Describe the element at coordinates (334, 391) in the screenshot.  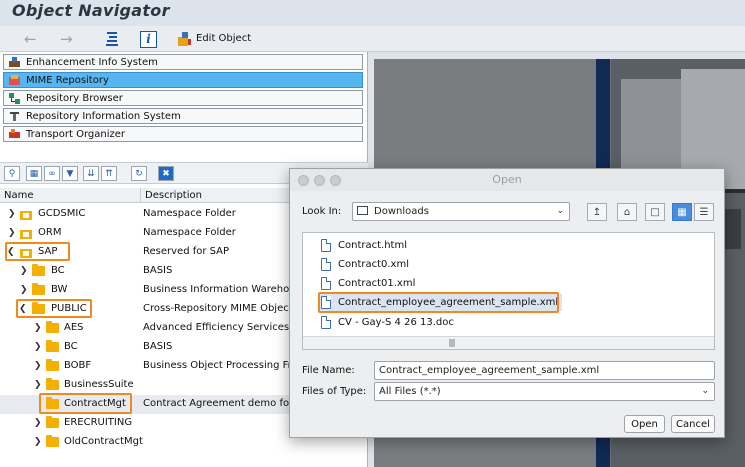
I see `files-of-type-label: Files of Type:` at that location.